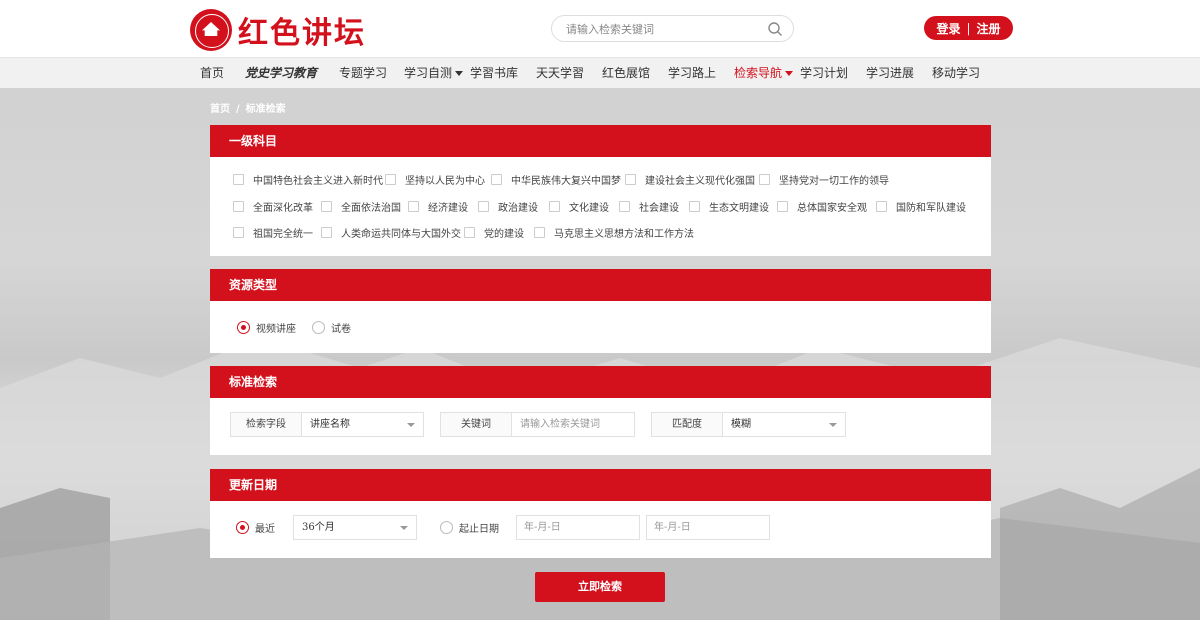 This screenshot has height=620, width=1200. I want to click on breadcrumb: 首页 / 标准检索, so click(248, 107).